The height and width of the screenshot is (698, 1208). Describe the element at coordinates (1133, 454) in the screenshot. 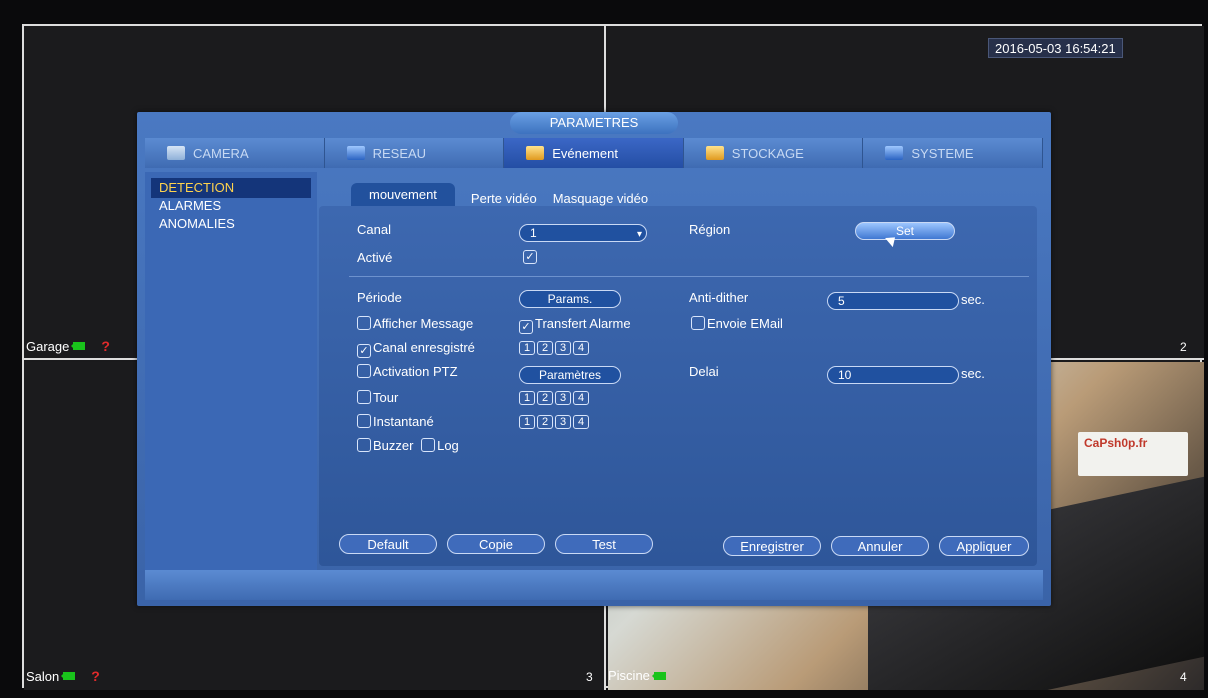

I see `camera-image-sign: CaPsh0p.fr` at that location.